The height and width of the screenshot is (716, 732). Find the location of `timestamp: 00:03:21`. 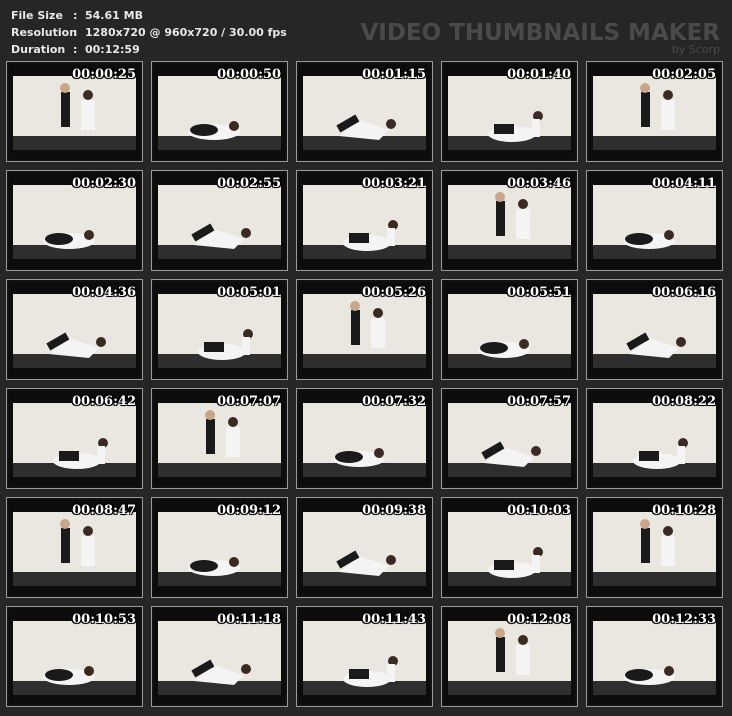

timestamp: 00:03:21 is located at coordinates (394, 183).